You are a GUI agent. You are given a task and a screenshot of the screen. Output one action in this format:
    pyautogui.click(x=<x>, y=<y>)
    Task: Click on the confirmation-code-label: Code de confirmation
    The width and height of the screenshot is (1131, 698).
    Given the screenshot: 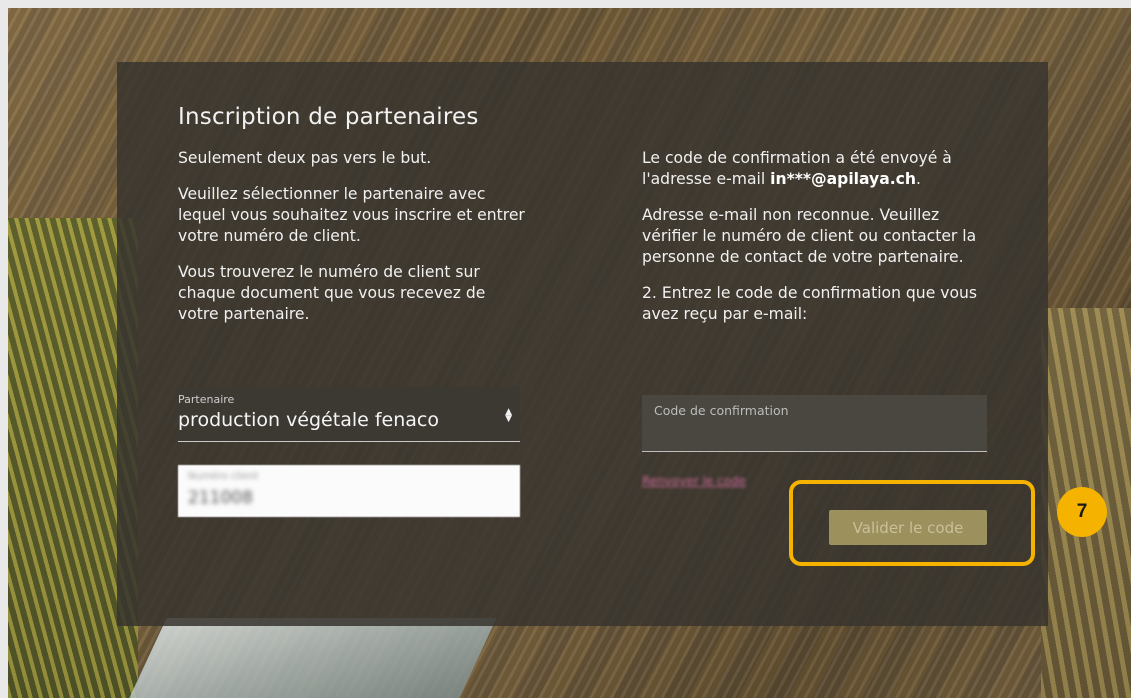 What is the action you would take?
    pyautogui.click(x=721, y=410)
    